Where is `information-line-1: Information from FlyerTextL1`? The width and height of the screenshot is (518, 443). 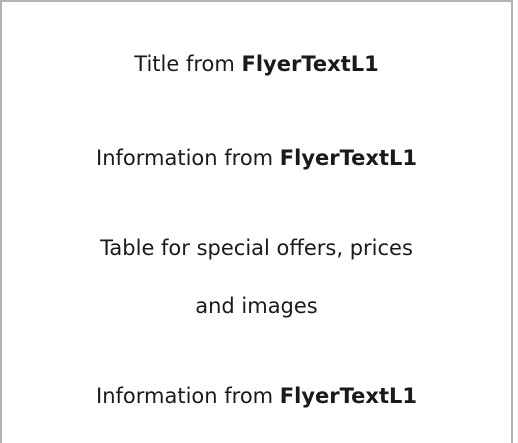
information-line-1: Information from FlyerTextL1 is located at coordinates (256, 158).